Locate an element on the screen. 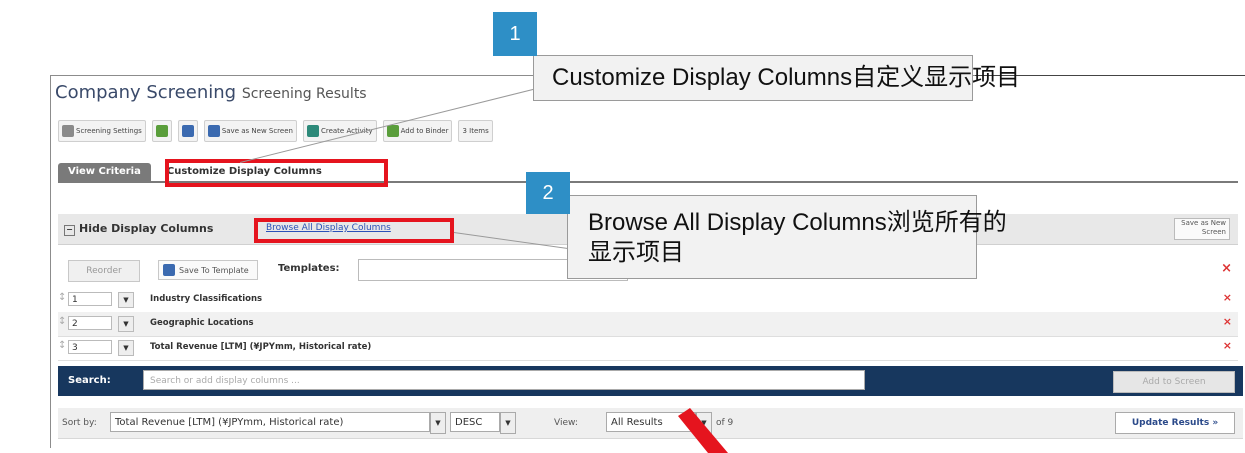 Image resolution: width=1245 pixels, height=453 pixels. add-to-screen-button: Add to Screen is located at coordinates (1174, 382).